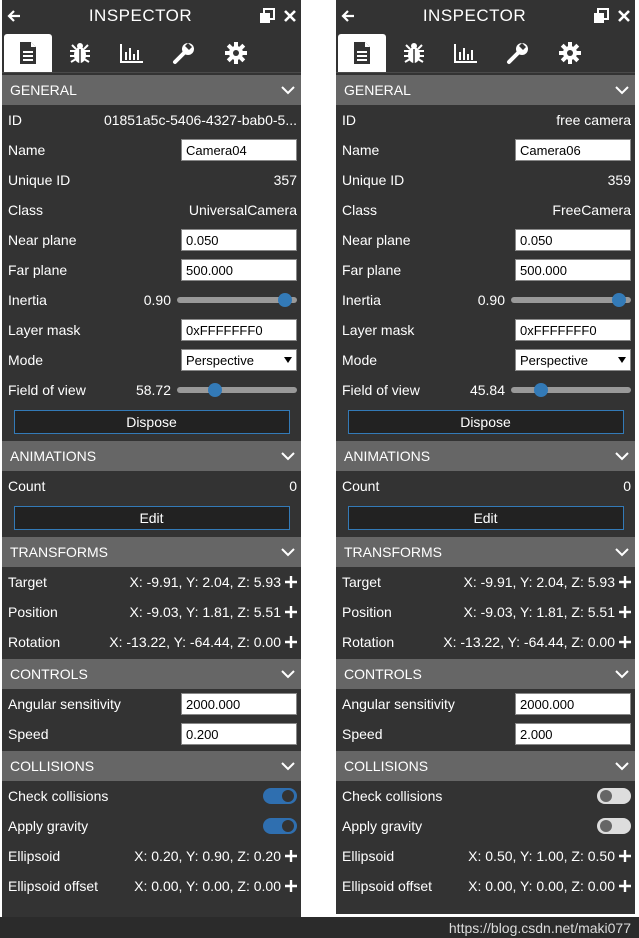  I want to click on row-layer-mask: Layer mask, so click(485, 330).